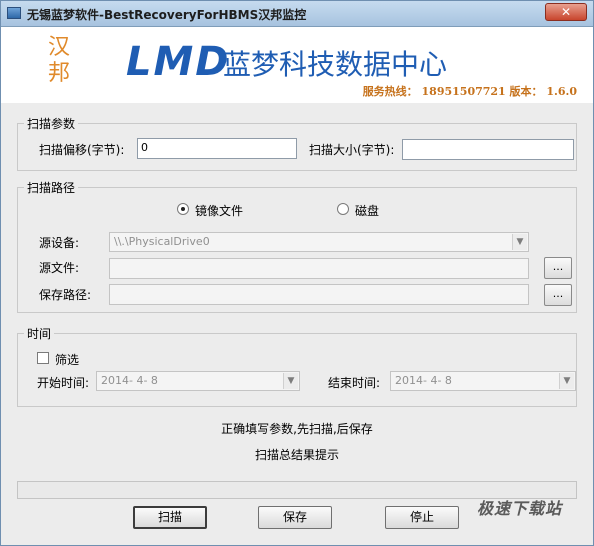  I want to click on scan-size-input, so click(488, 149).